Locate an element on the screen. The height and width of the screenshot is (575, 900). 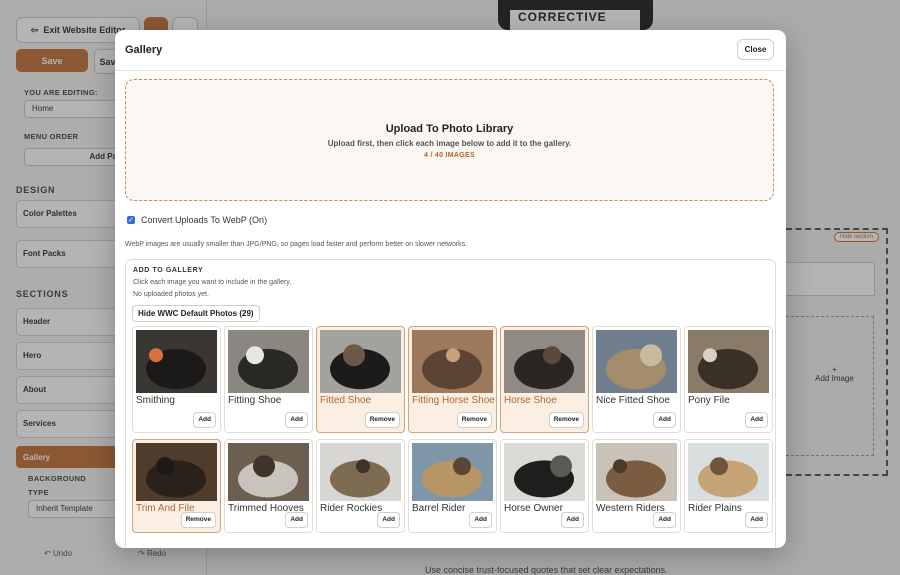
photo-caption: Fitting Shoe is located at coordinates (255, 400).